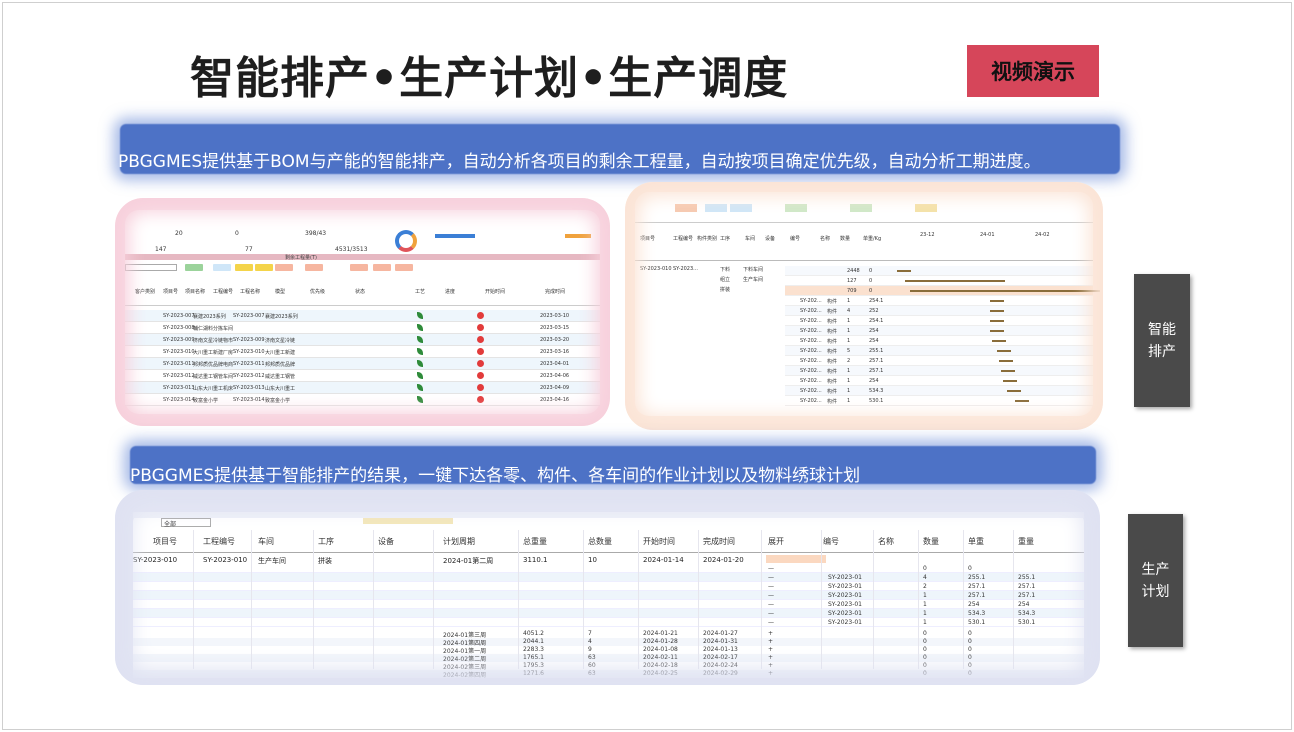  What do you see at coordinates (977, 577) in the screenshot?
I see `detail-weight: 255.1` at bounding box center [977, 577].